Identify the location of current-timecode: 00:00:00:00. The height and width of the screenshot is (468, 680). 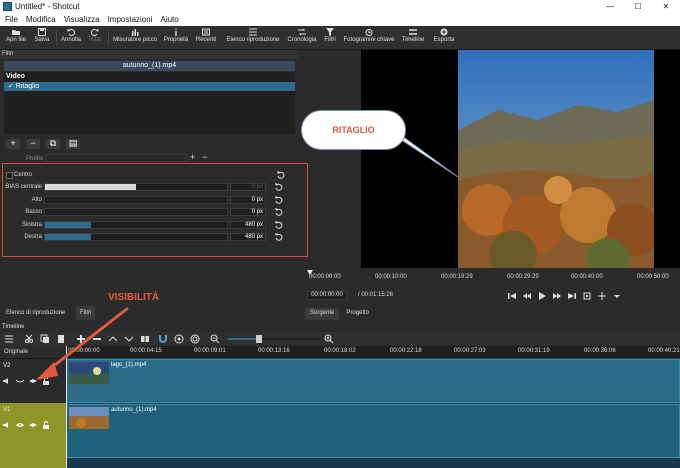
(327, 295).